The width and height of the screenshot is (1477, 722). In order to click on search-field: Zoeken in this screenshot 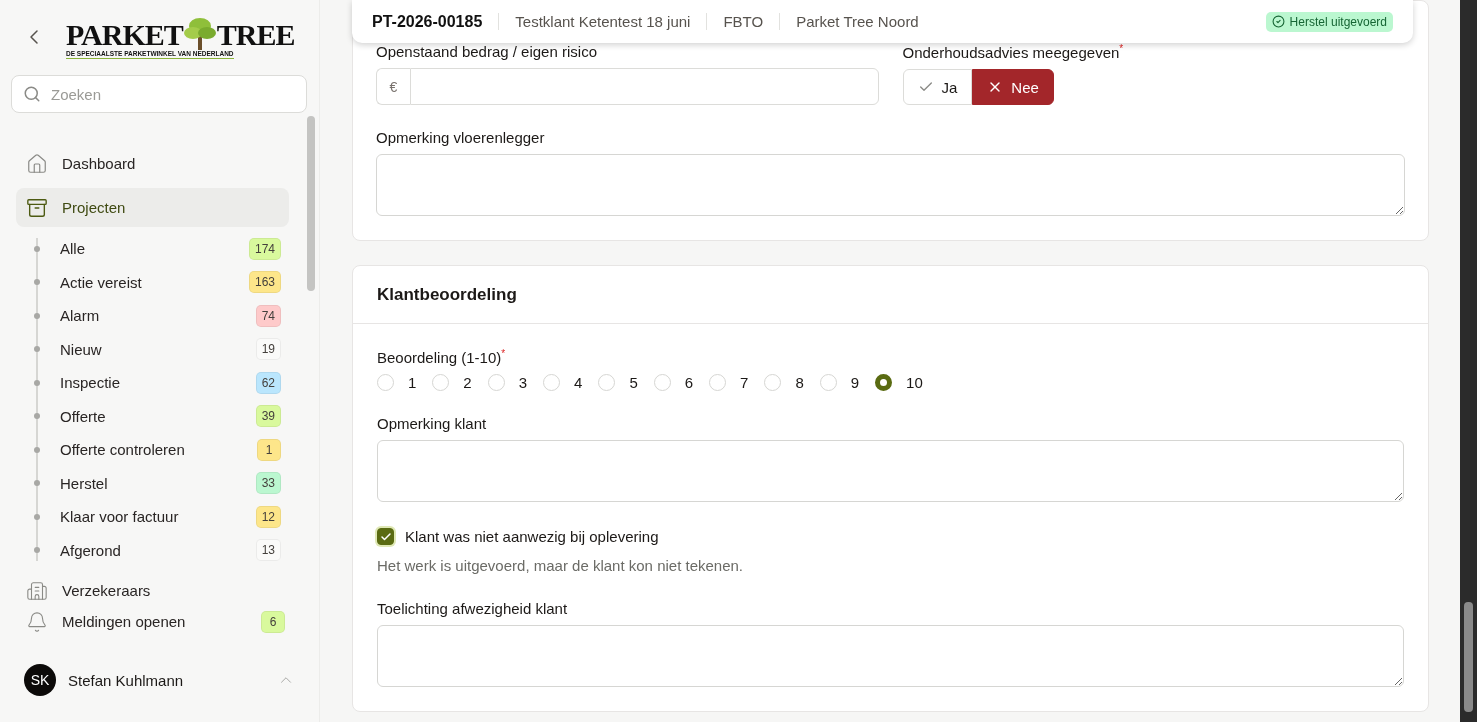, I will do `click(159, 94)`.